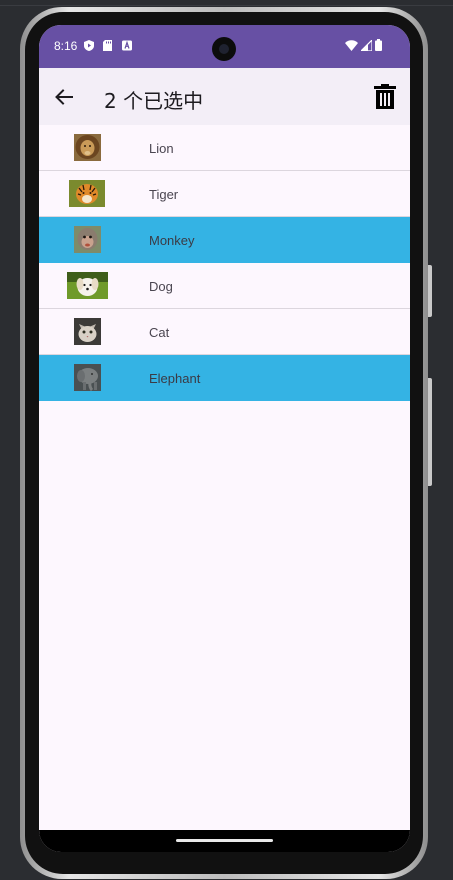  Describe the element at coordinates (224, 194) in the screenshot. I see `list-item: Tiger` at that location.